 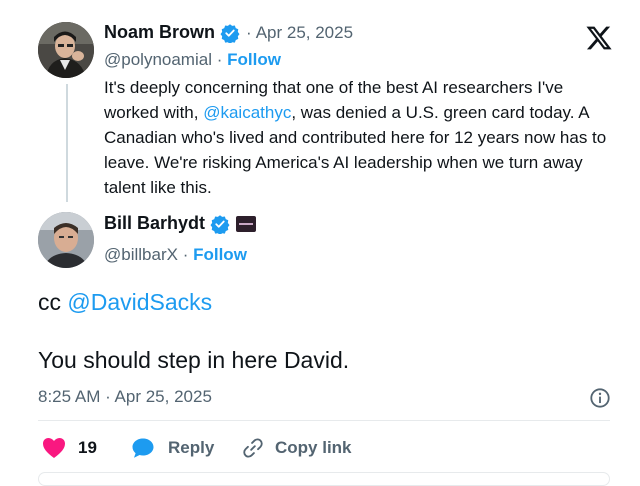 What do you see at coordinates (304, 33) in the screenshot?
I see `quoted-date: Apr 25, 2025` at bounding box center [304, 33].